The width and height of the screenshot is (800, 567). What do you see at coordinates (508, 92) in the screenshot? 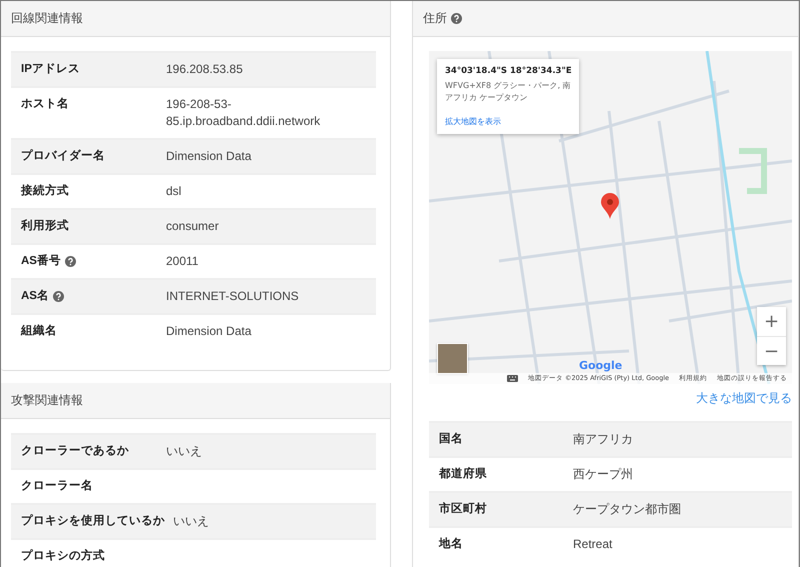
I see `address-text: WFVG+XF8 グラシー・パーク, 南アフリカ ケープタウン` at bounding box center [508, 92].